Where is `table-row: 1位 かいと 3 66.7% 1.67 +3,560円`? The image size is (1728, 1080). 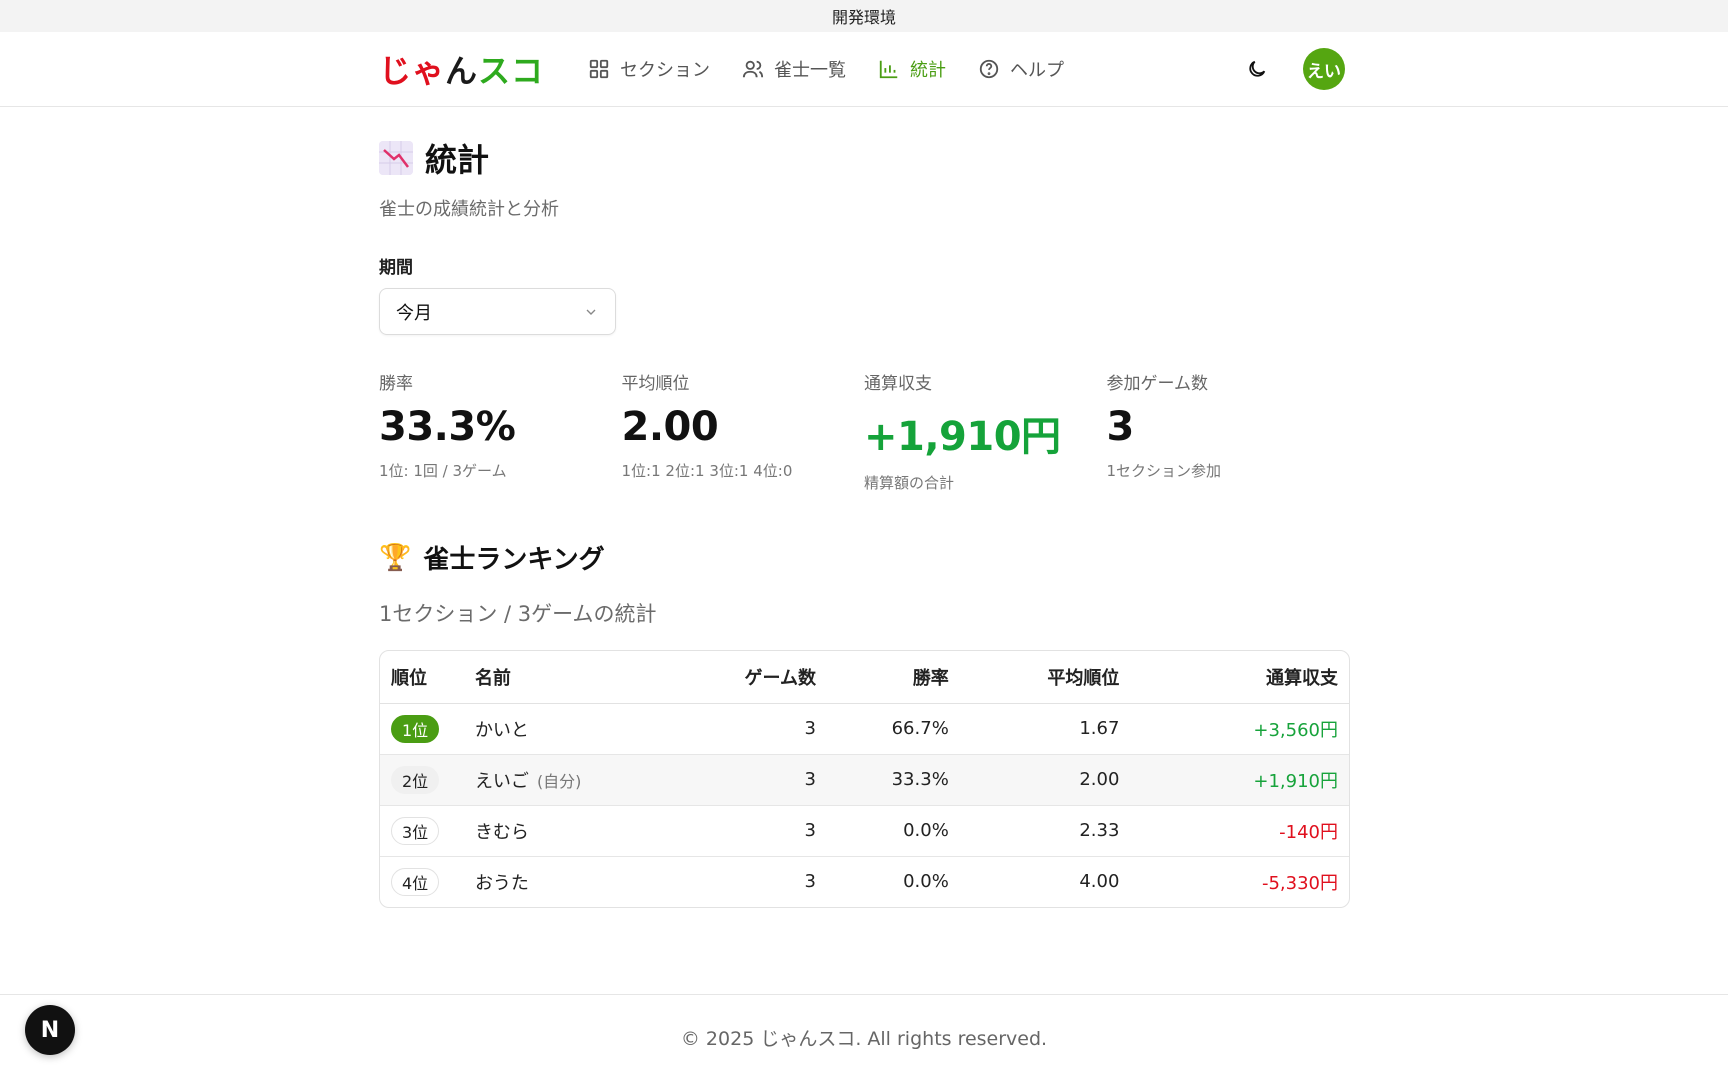
table-row: 1位 かいと 3 66.7% 1.67 +3,560円 is located at coordinates (864, 729).